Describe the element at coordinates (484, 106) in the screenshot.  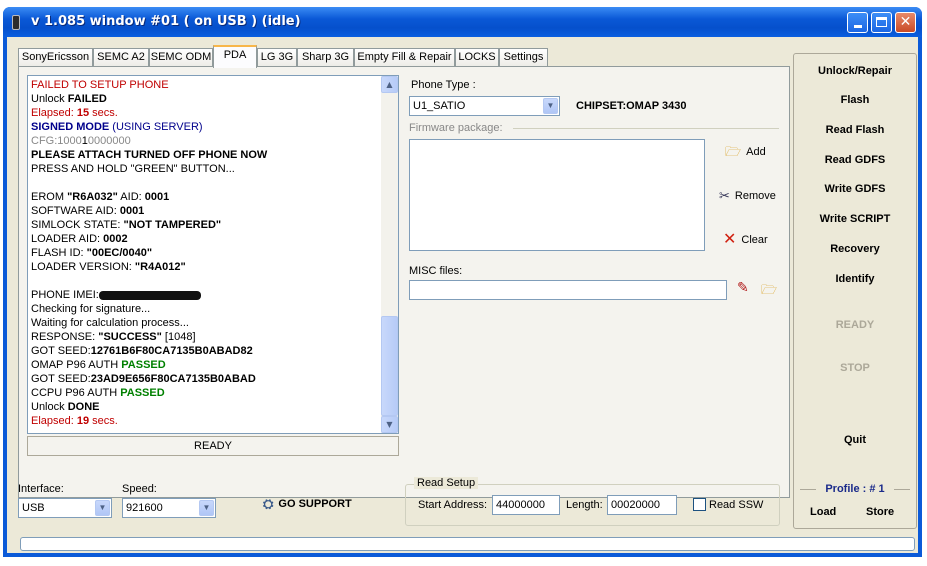
I see `phone-type-select: U1_SATIO ▼` at that location.